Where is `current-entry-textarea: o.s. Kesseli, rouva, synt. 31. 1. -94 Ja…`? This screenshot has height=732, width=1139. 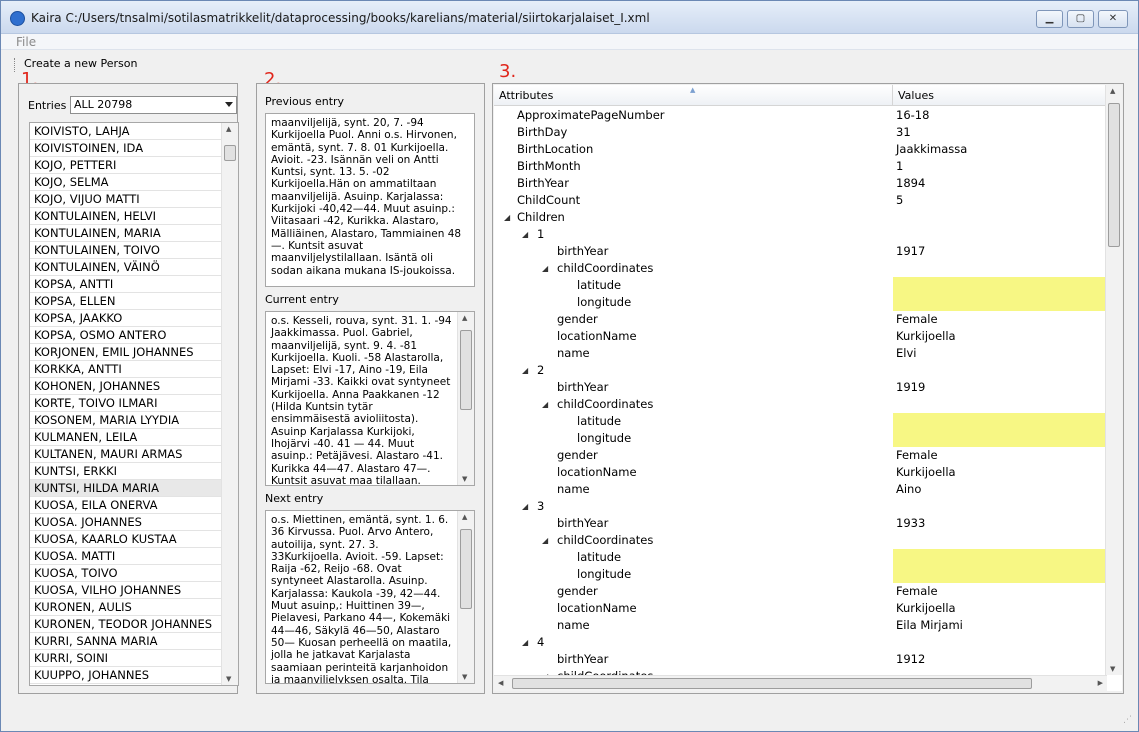 current-entry-textarea: o.s. Kesseli, rouva, synt. 31. 1. -94 Ja… is located at coordinates (370, 398).